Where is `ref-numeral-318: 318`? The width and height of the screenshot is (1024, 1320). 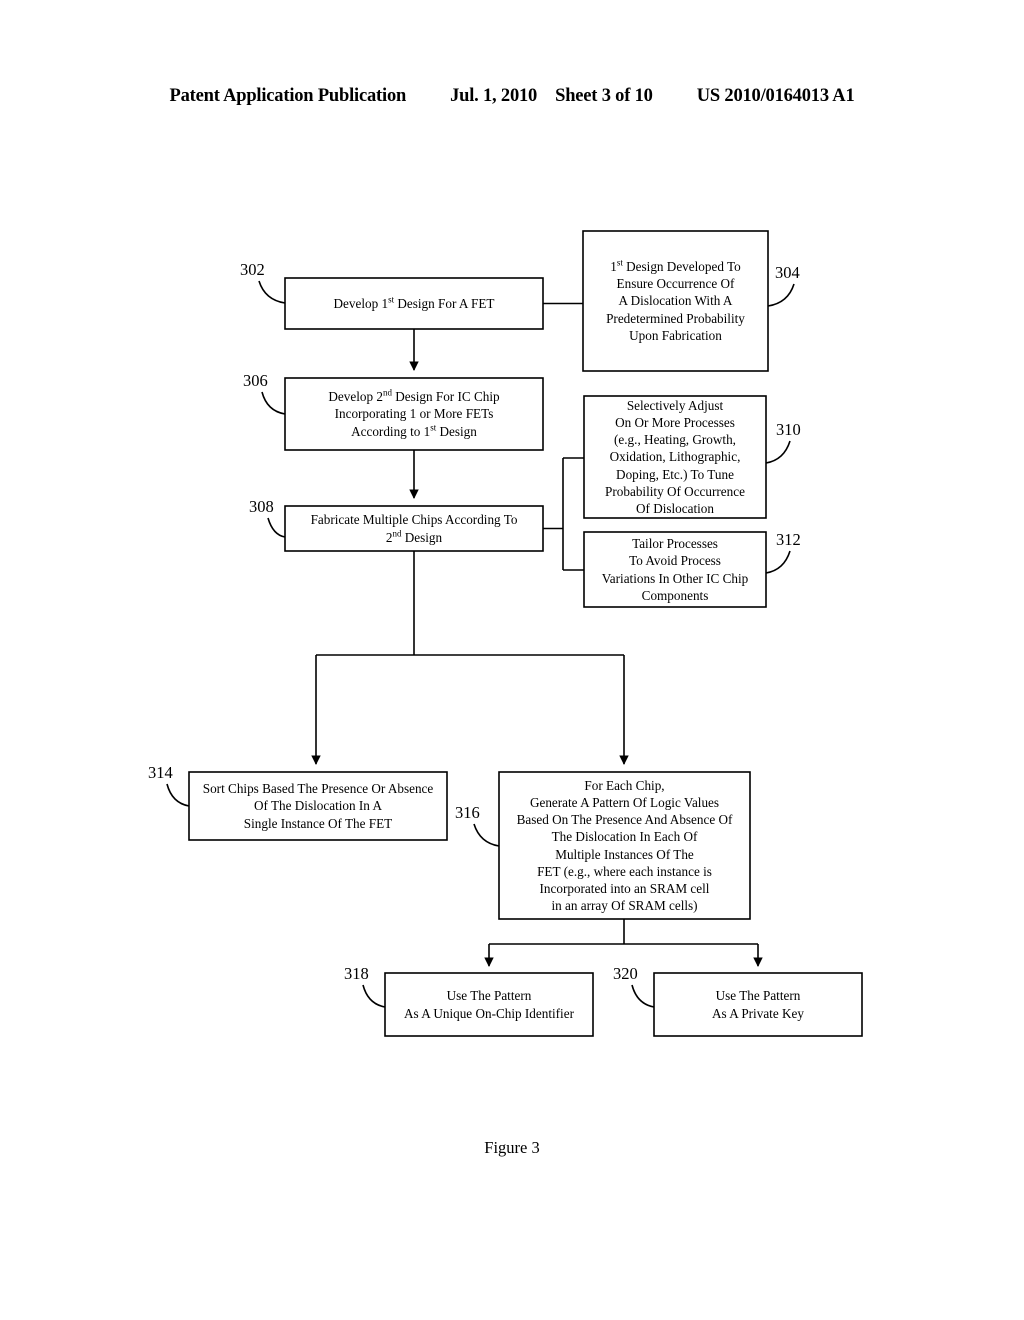 ref-numeral-318: 318 is located at coordinates (356, 973).